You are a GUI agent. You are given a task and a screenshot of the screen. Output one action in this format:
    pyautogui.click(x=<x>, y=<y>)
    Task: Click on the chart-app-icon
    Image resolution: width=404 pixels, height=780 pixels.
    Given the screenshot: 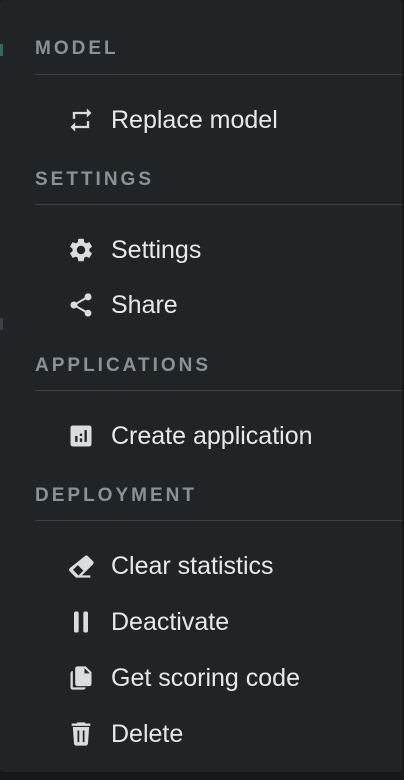 What is the action you would take?
    pyautogui.click(x=81, y=436)
    